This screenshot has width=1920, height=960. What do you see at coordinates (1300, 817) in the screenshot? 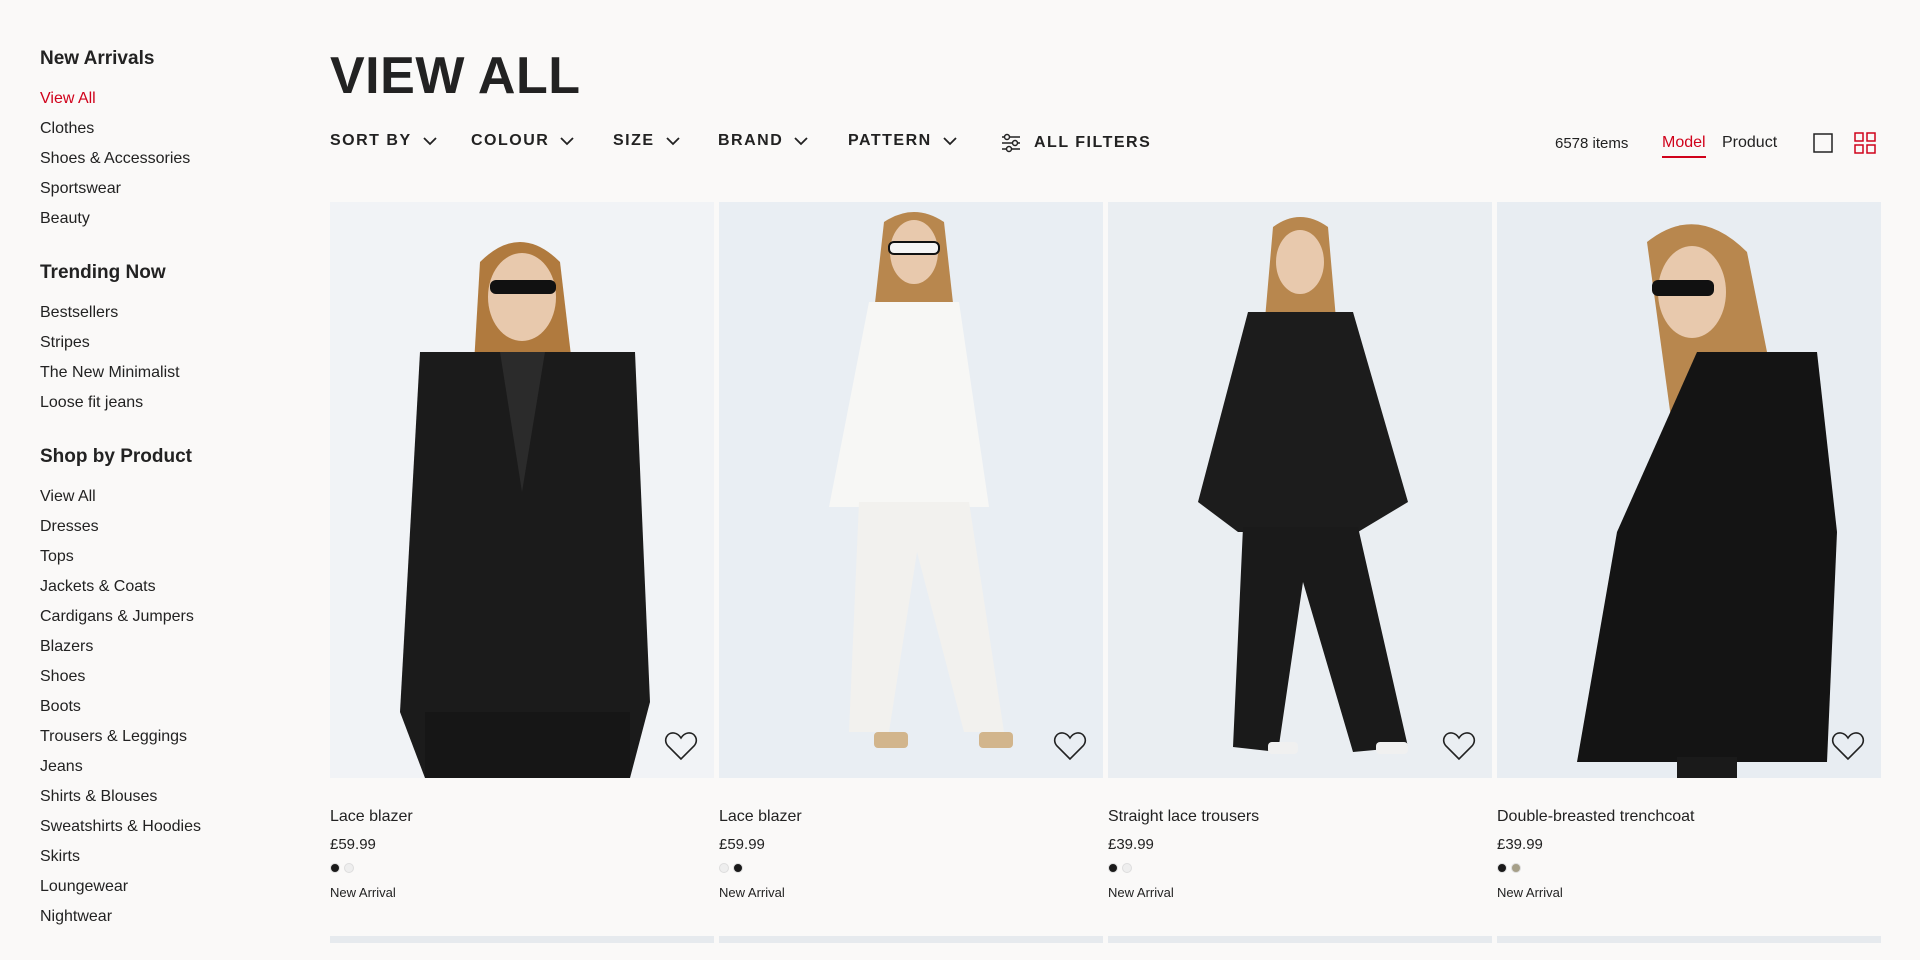
I see `product-name: Straight lace trousers` at bounding box center [1300, 817].